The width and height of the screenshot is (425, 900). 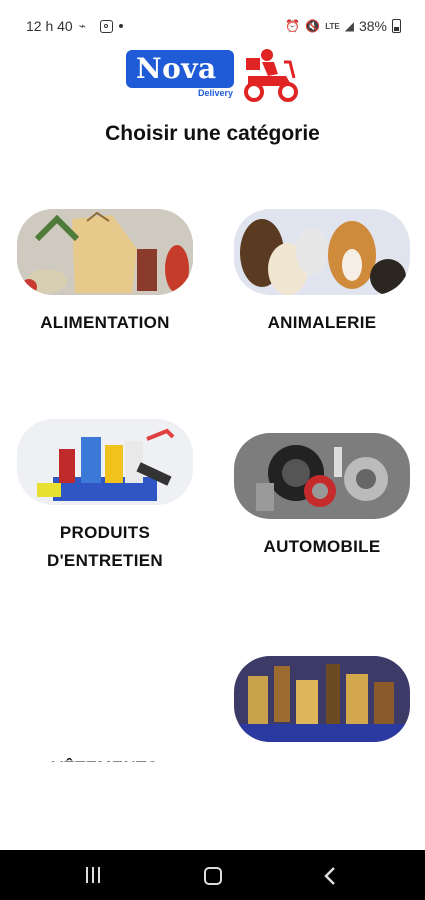 I want to click on network-type-label: LTE, so click(x=332, y=26).